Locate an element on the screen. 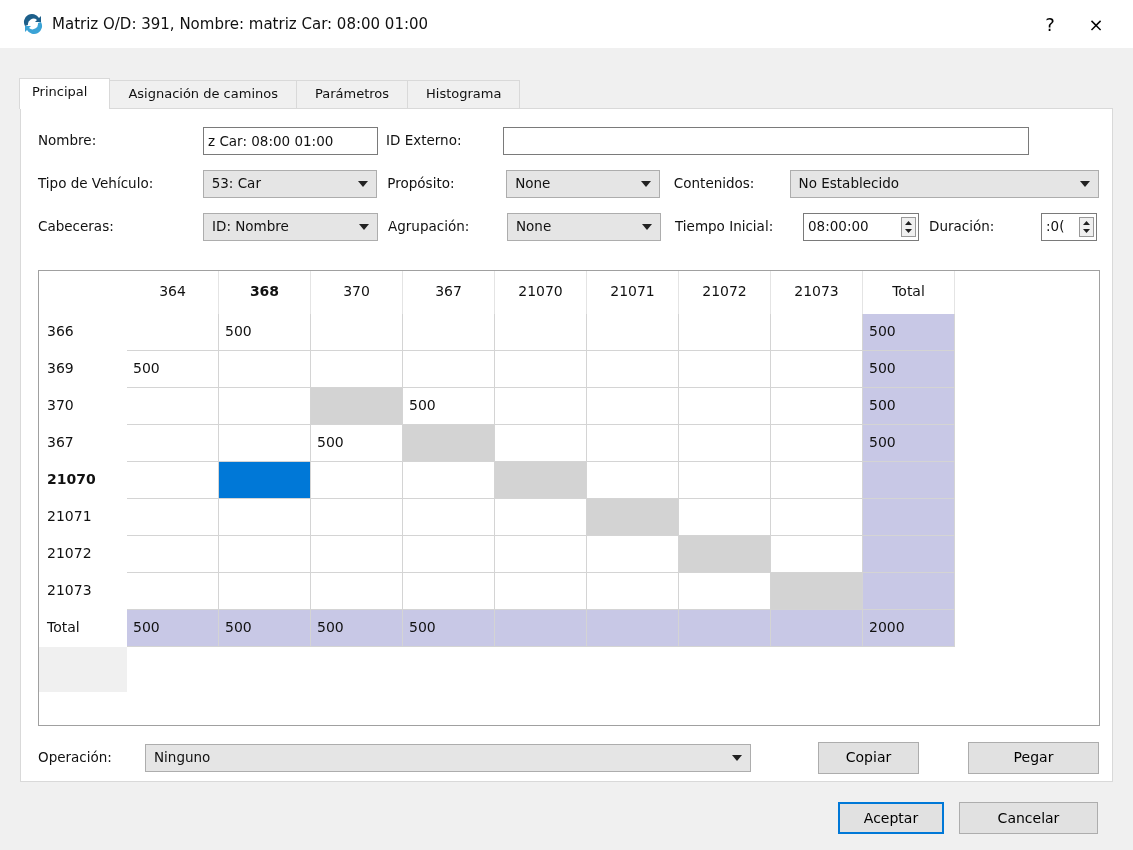  text-field: z Car: 08:00 01:00 is located at coordinates (290, 140).